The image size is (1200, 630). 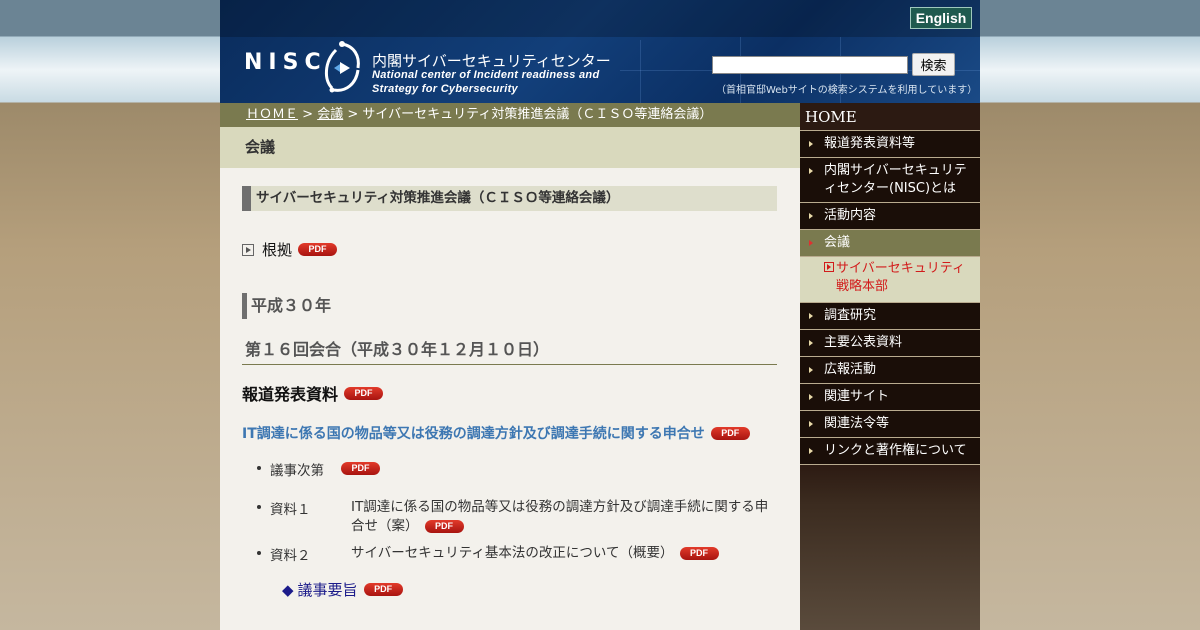 What do you see at coordinates (810, 65) in the screenshot?
I see `search-input` at bounding box center [810, 65].